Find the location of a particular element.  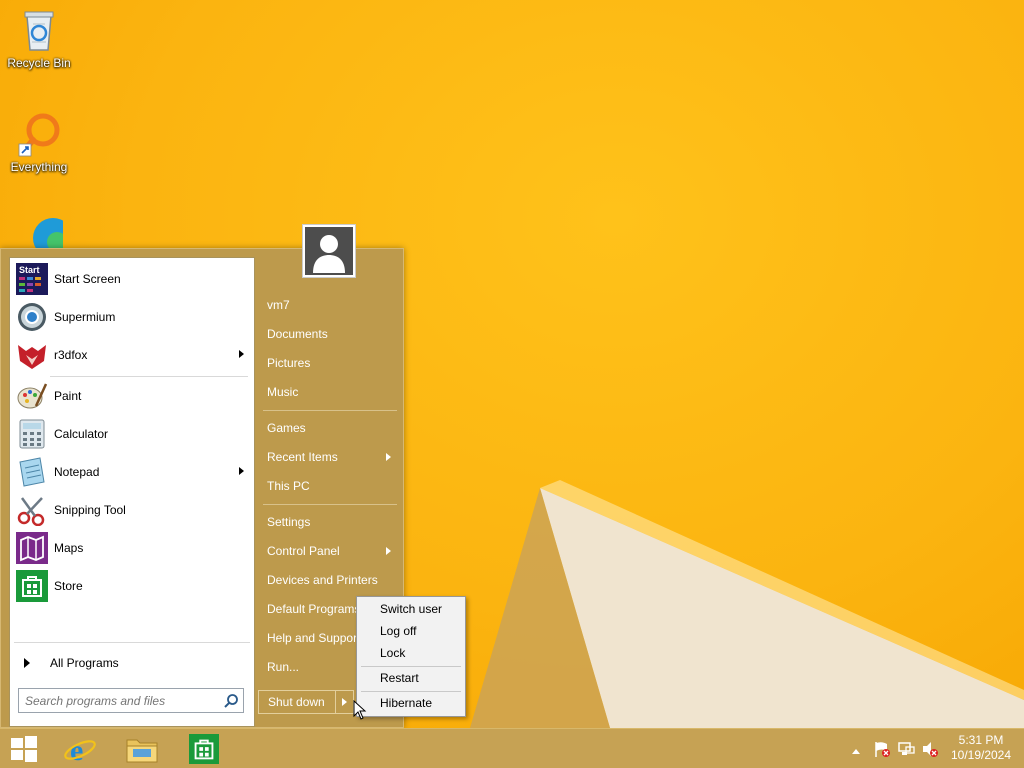

user-silhouette-icon is located at coordinates (329, 251).